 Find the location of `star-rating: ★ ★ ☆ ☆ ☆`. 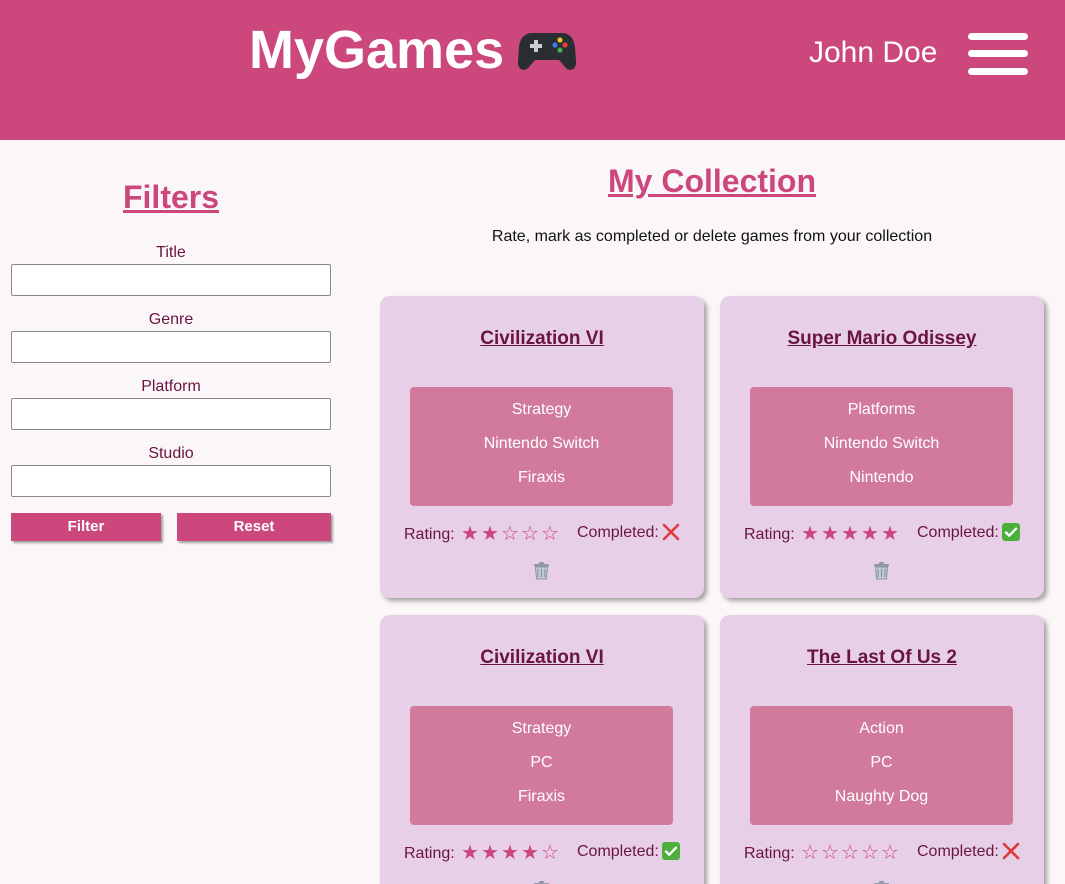

star-rating: ★ ★ ☆ ☆ ☆ is located at coordinates (510, 533).